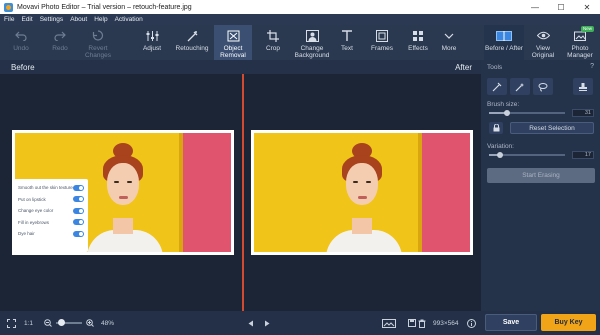 The height and width of the screenshot is (335, 600). I want to click on effects-button: Effects, so click(418, 42).